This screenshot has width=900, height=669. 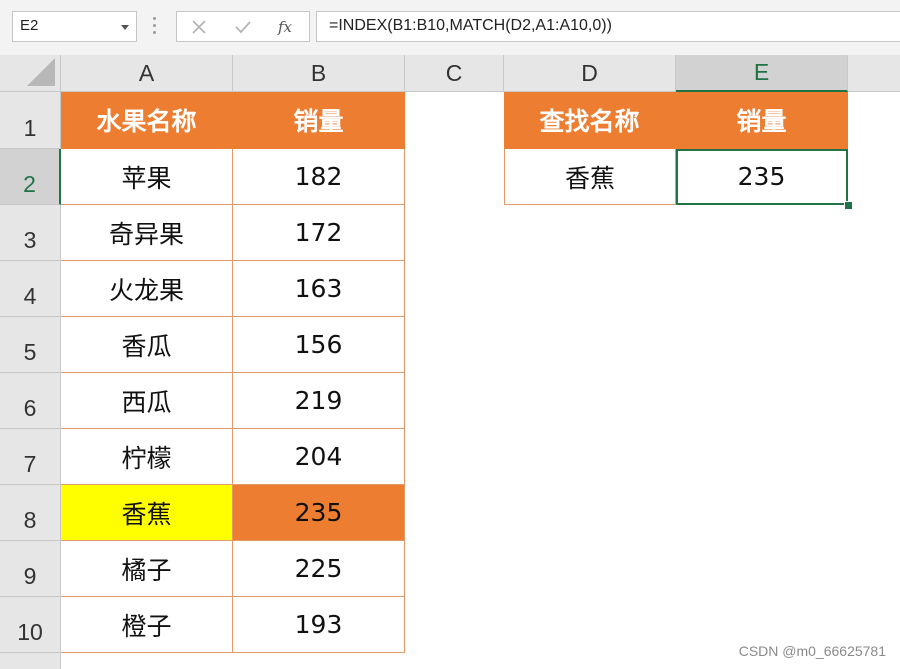 What do you see at coordinates (319, 233) in the screenshot?
I see `cell-b3: 172` at bounding box center [319, 233].